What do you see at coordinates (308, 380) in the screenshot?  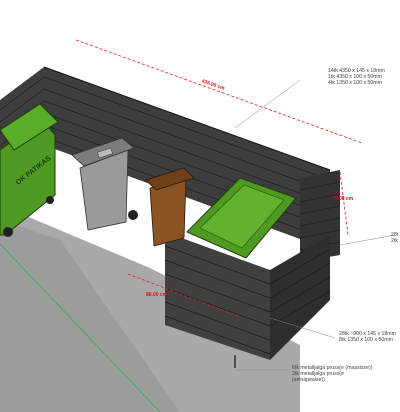 I see `note-line: (seinäpealse))` at bounding box center [308, 380].